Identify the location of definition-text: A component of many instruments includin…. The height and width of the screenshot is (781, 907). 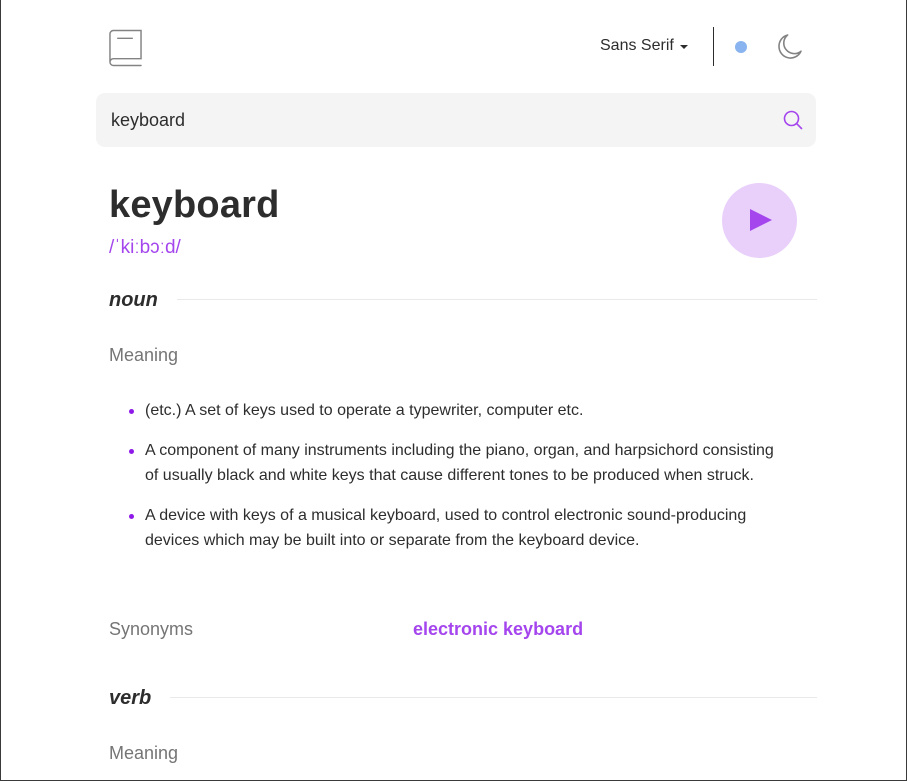
(459, 463).